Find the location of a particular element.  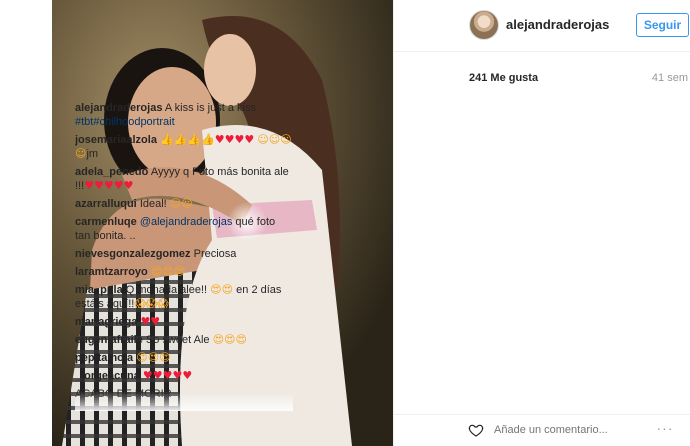

avatar is located at coordinates (484, 25).